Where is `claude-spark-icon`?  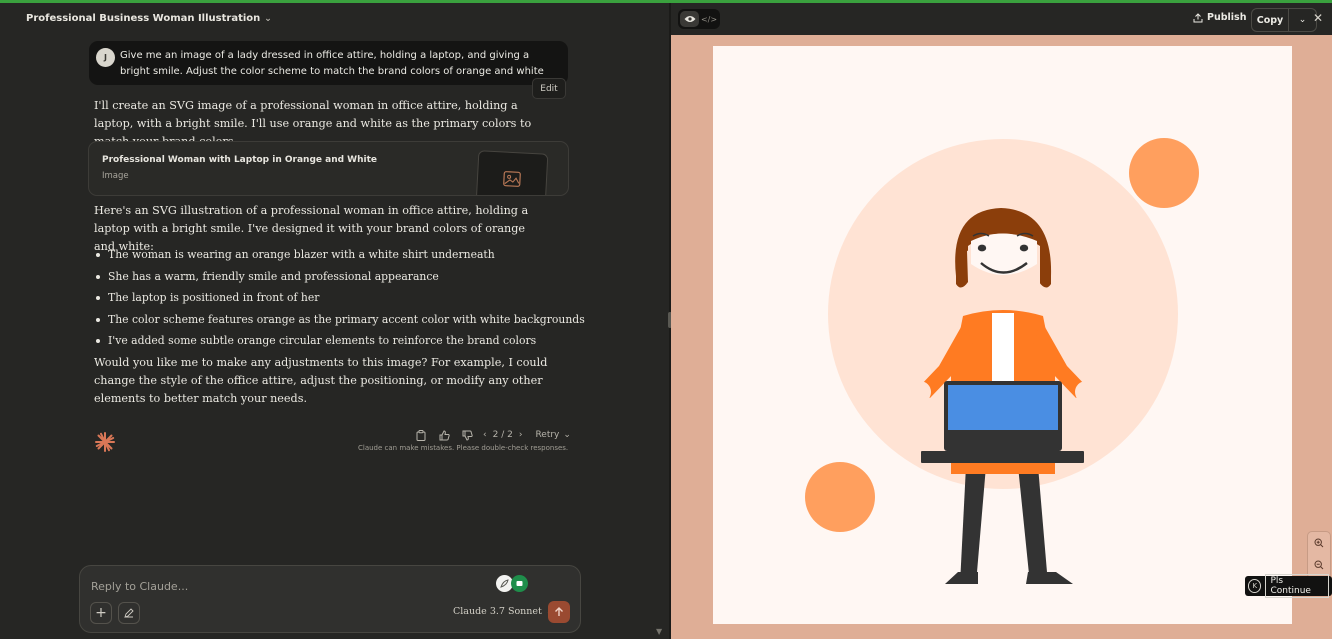 claude-spark-icon is located at coordinates (105, 442).